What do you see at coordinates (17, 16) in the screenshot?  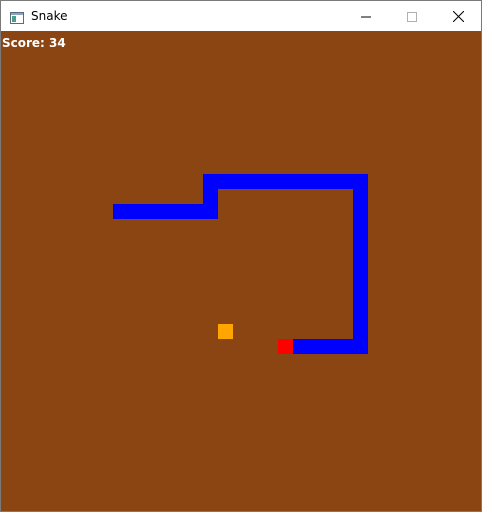 I see `app-window-icon` at bounding box center [17, 16].